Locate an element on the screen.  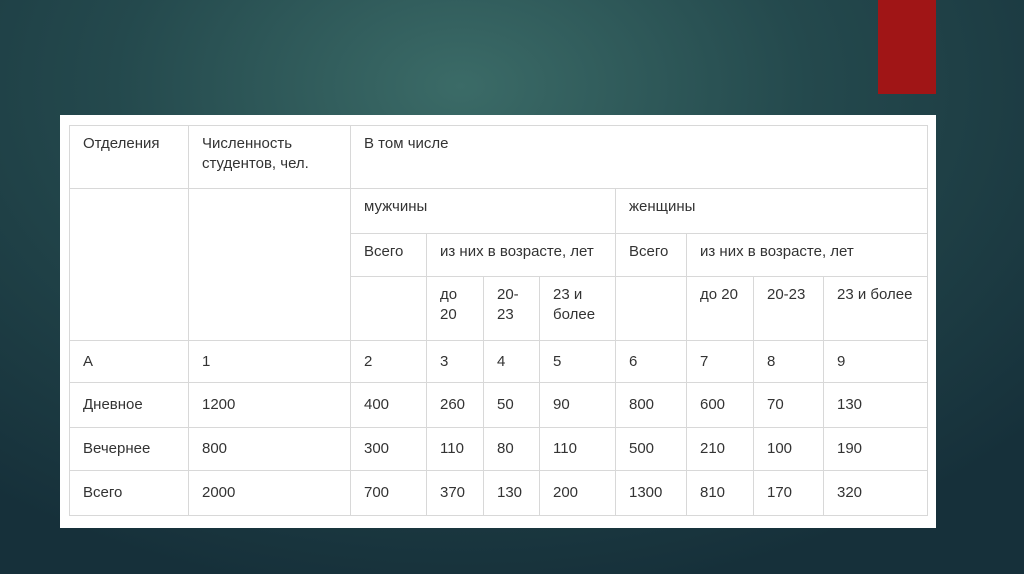
column-number: 5 is located at coordinates (577, 362).